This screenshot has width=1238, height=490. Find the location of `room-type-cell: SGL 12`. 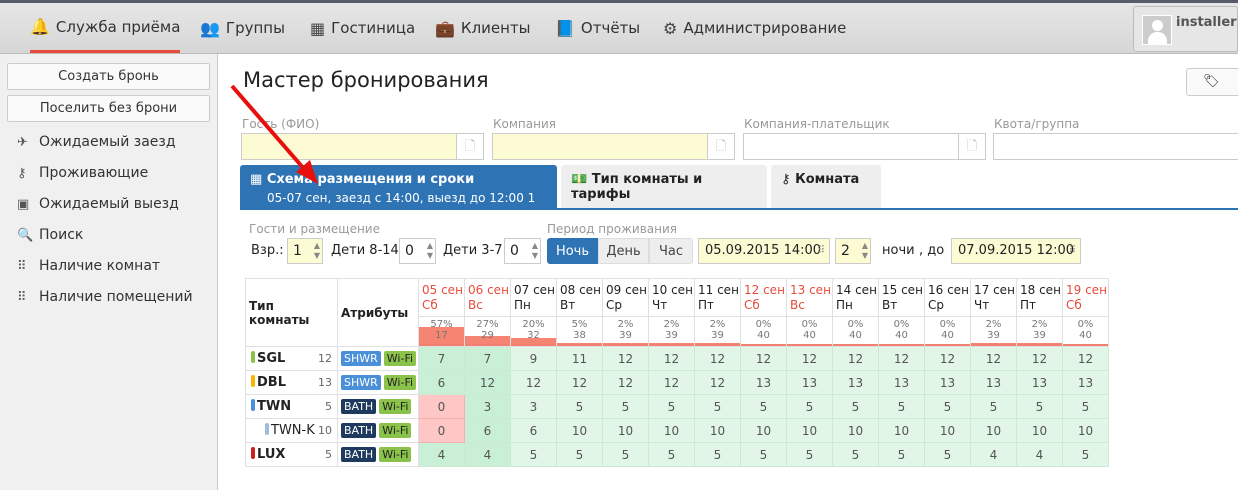

room-type-cell: SGL 12 is located at coordinates (291, 358).